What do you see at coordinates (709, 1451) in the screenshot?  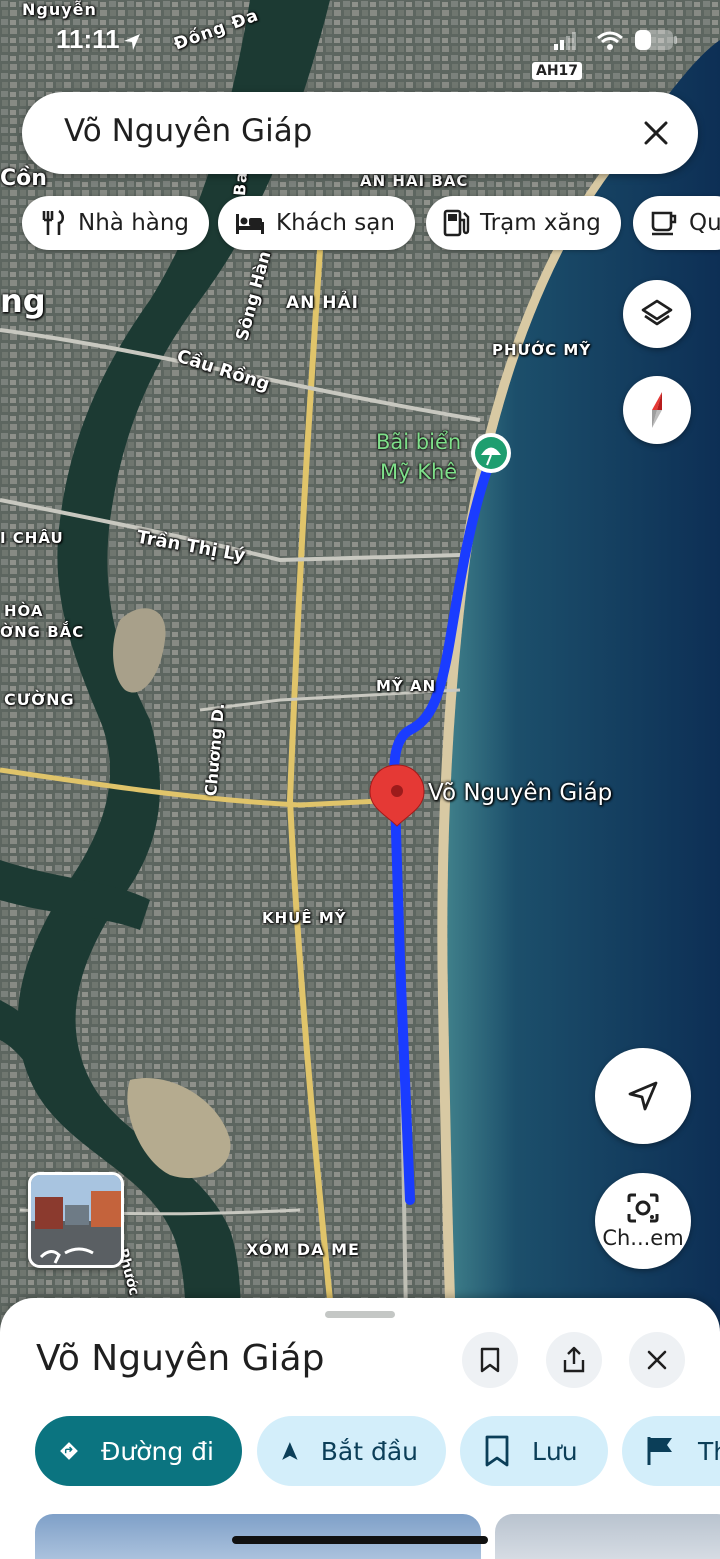 I see `more-action-label: Th` at bounding box center [709, 1451].